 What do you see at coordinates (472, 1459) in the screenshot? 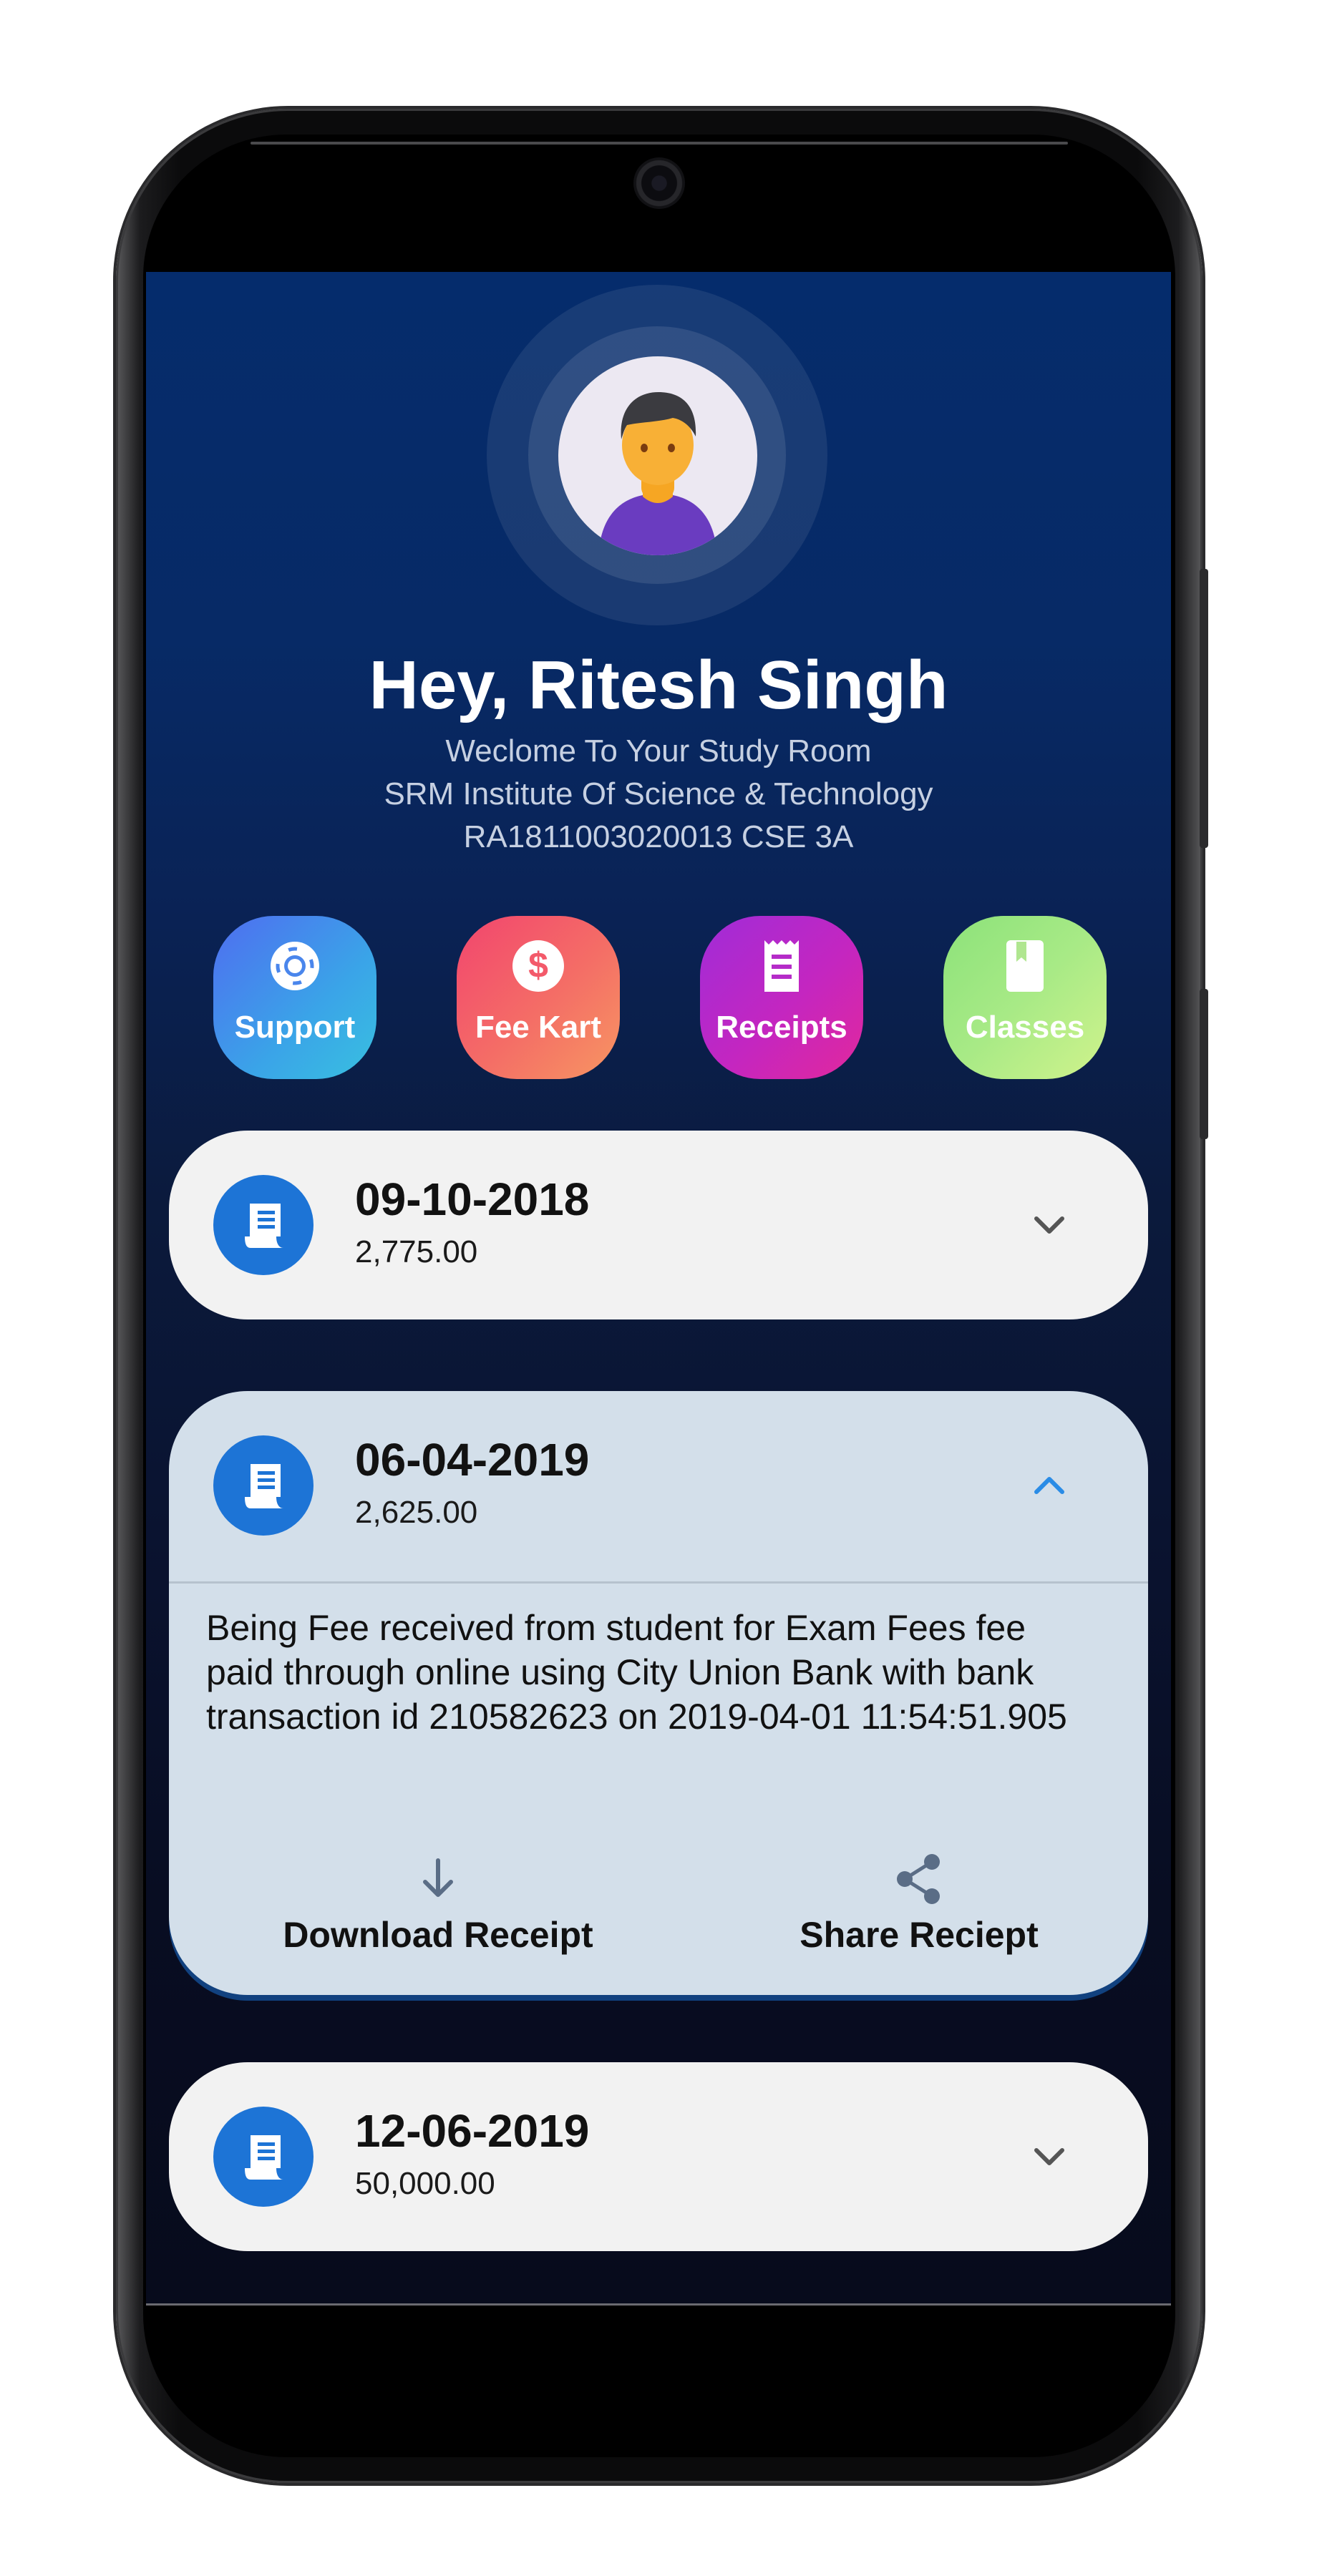
I see `receipt-date: 06-04-2019` at bounding box center [472, 1459].